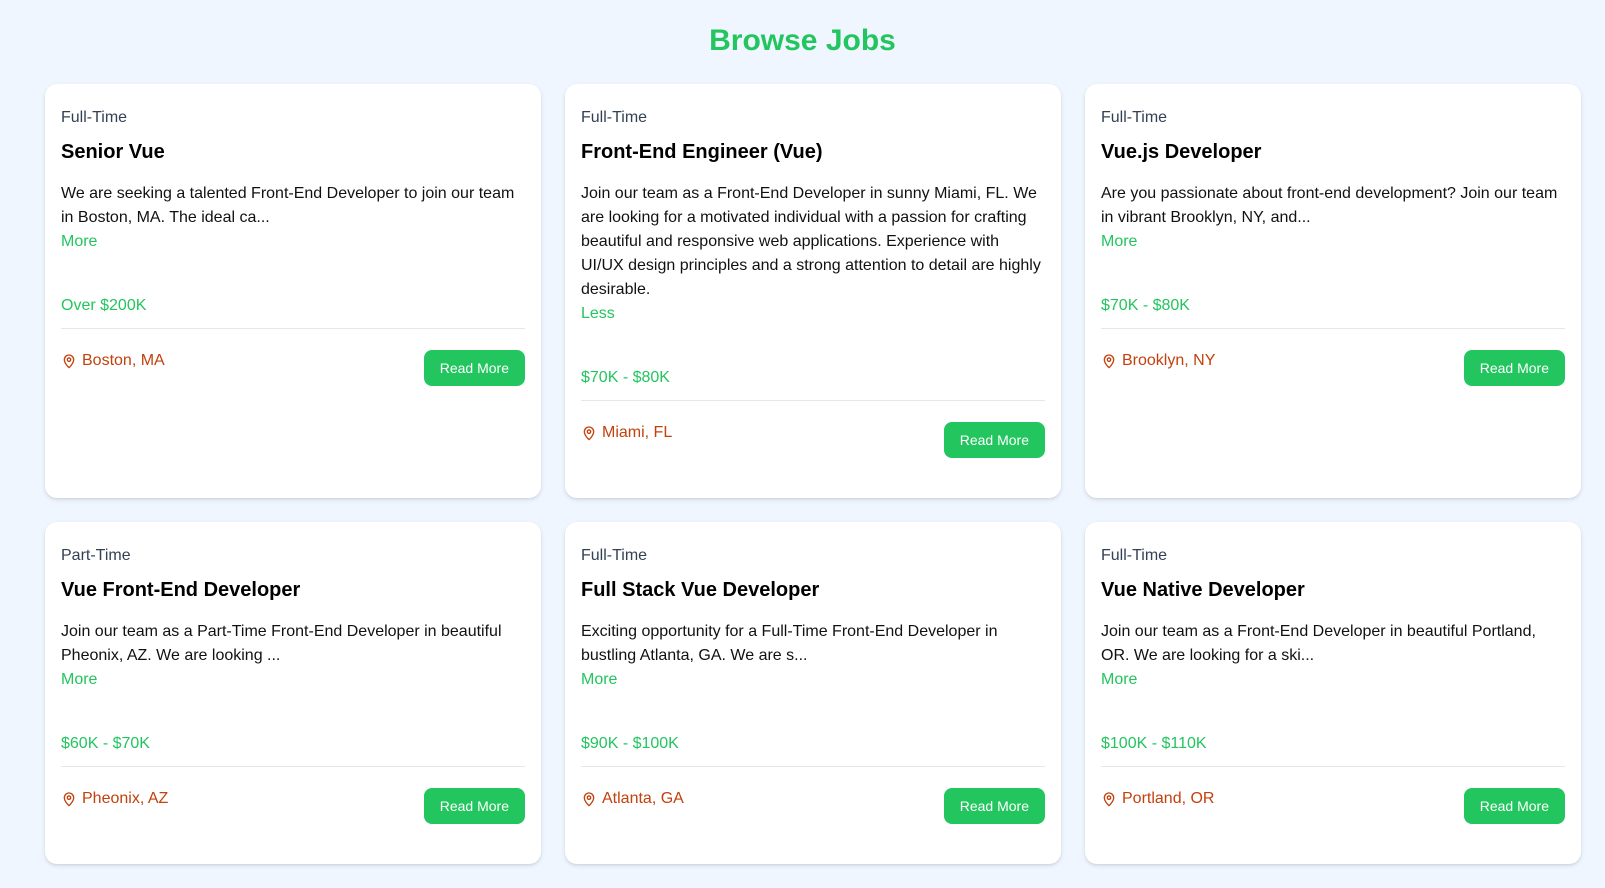 The height and width of the screenshot is (888, 1605). Describe the element at coordinates (1181, 152) in the screenshot. I see `job-title: Vue.js Developer` at that location.